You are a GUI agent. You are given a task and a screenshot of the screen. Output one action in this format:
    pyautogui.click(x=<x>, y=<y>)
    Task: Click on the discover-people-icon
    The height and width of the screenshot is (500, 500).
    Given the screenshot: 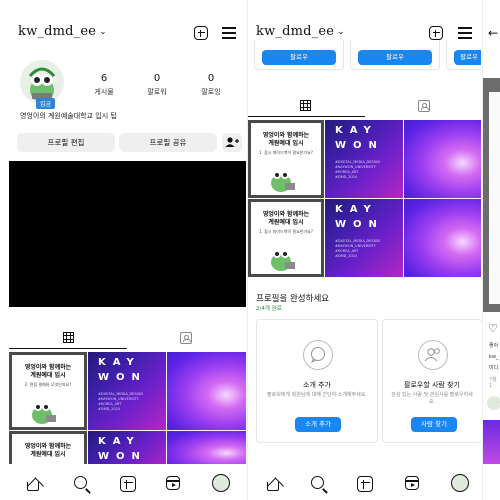 What is the action you would take?
    pyautogui.click(x=232, y=142)
    